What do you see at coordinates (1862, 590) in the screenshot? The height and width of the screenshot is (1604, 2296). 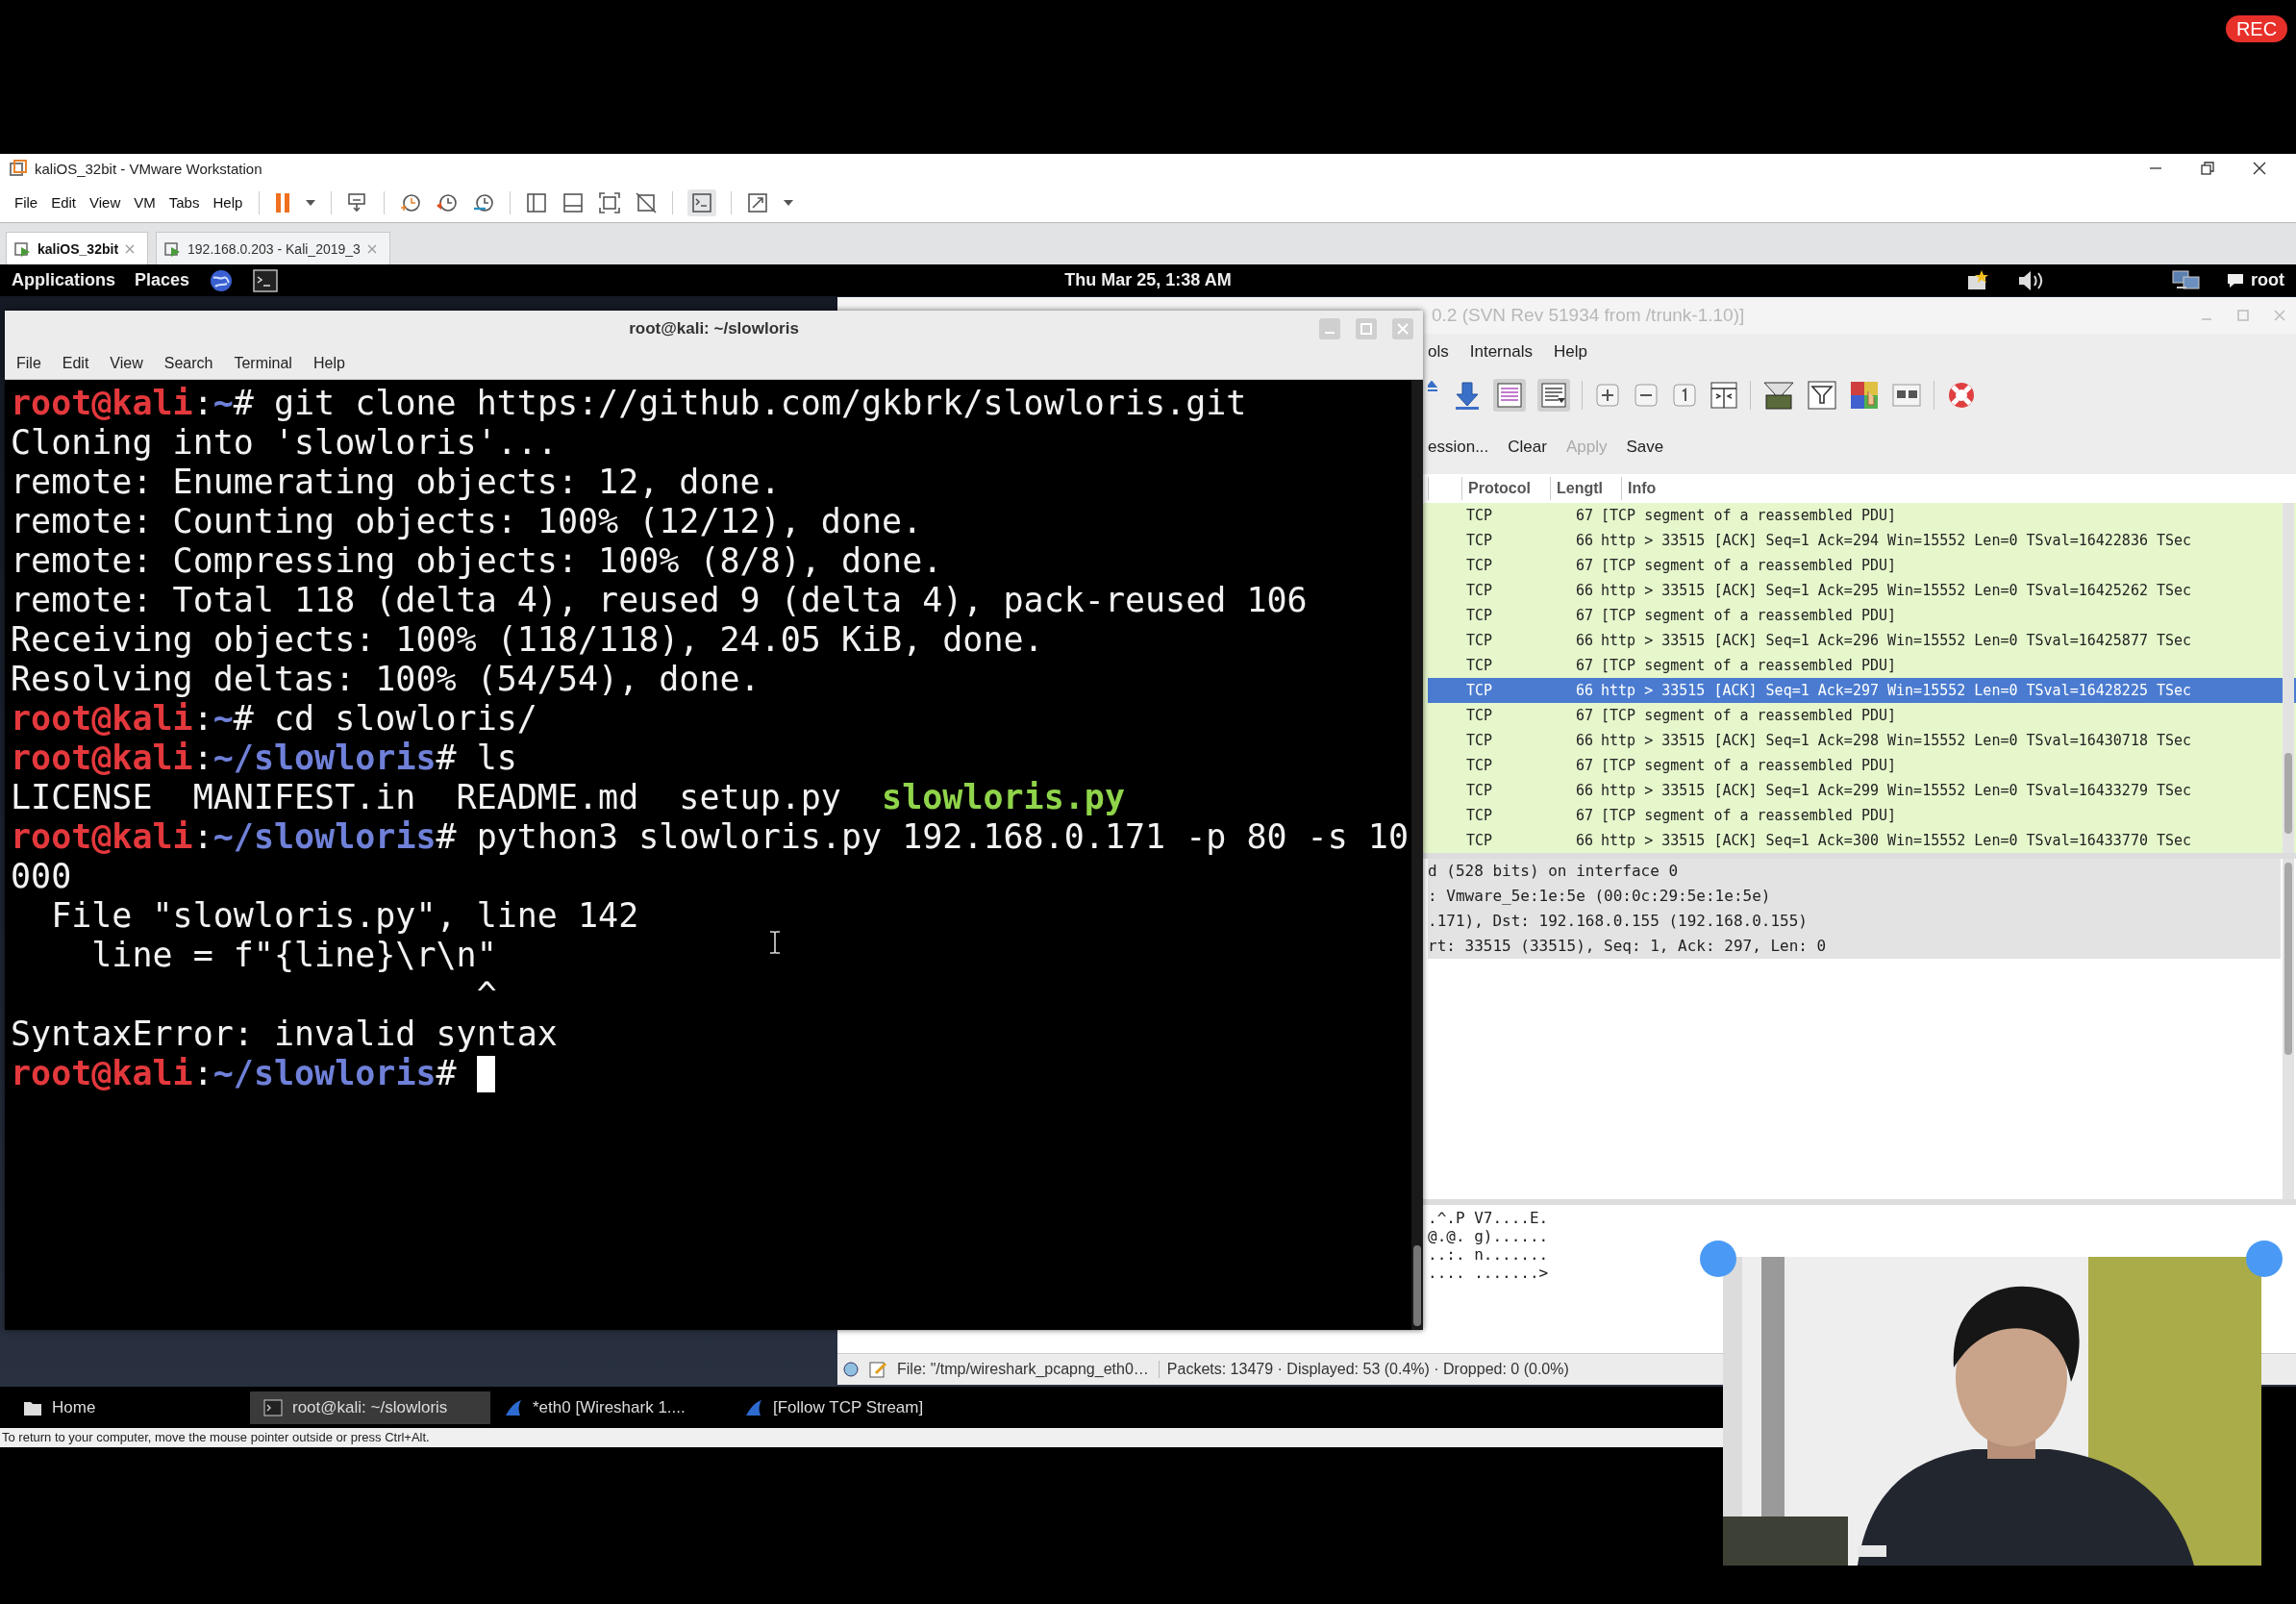 I see `packet-row: TCP 66 http > 33515 [ACK] Seq=1 Ack=295 Win=15552 Len=0 TSval=16425262 TSec` at bounding box center [1862, 590].